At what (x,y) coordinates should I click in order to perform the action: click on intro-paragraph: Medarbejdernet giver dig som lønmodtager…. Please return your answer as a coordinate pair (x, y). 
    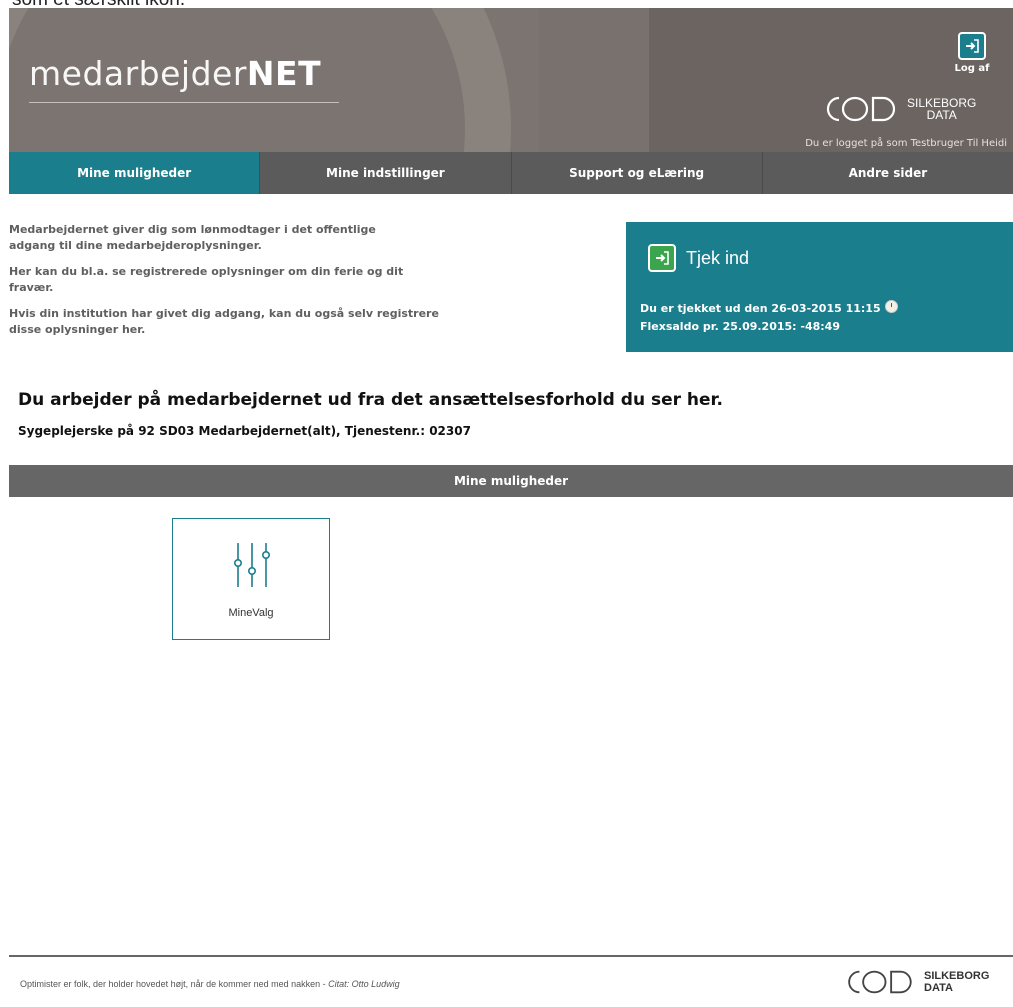
    Looking at the image, I should click on (192, 237).